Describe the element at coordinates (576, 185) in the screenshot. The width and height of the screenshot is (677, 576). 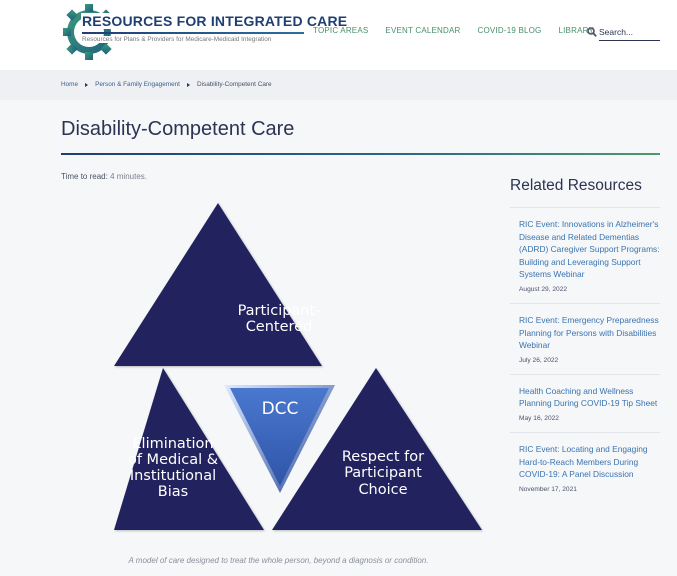
I see `related-resources-title: Related Resources` at that location.